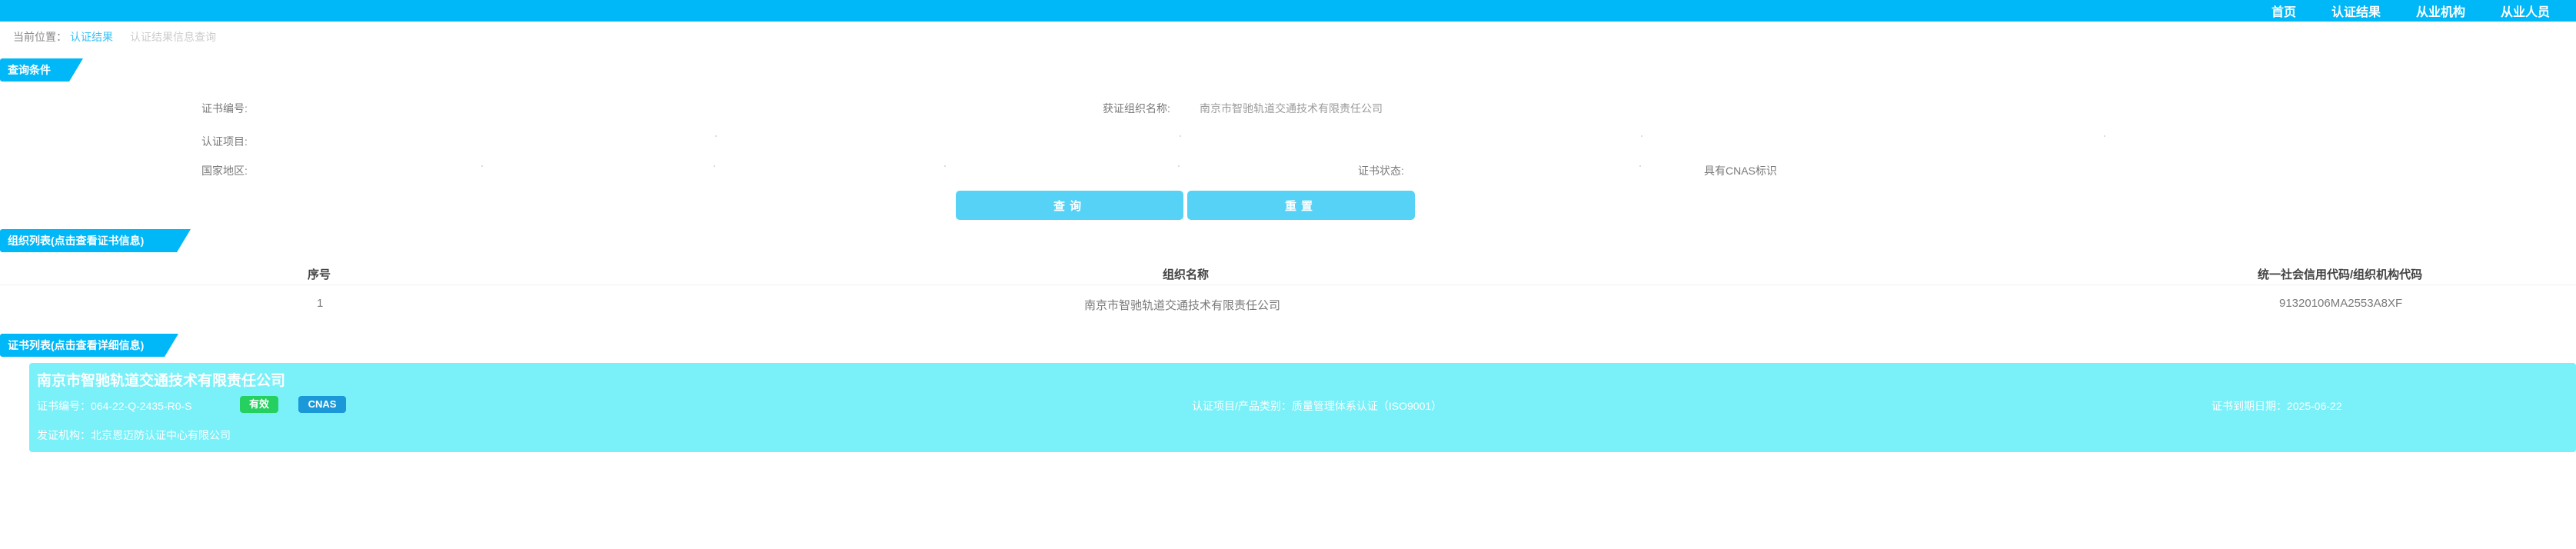 This screenshot has height=549, width=2576. What do you see at coordinates (224, 141) in the screenshot?
I see `project-label: 认证项目:` at bounding box center [224, 141].